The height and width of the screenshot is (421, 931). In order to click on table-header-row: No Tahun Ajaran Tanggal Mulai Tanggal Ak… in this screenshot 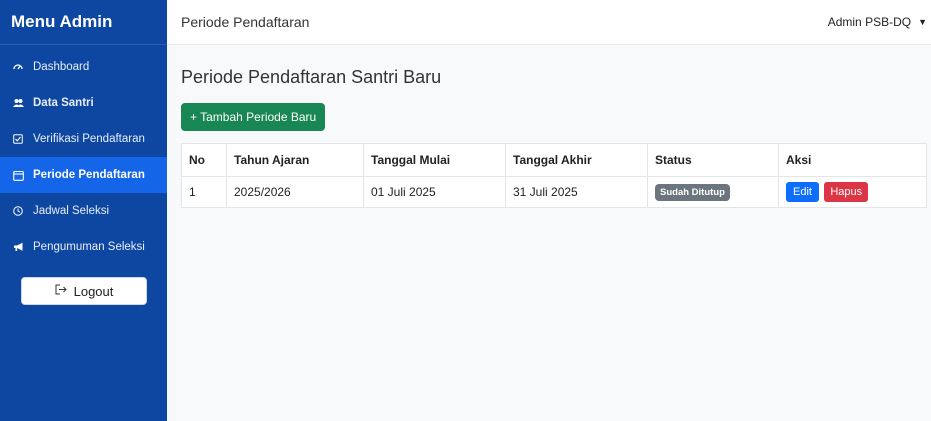, I will do `click(554, 160)`.